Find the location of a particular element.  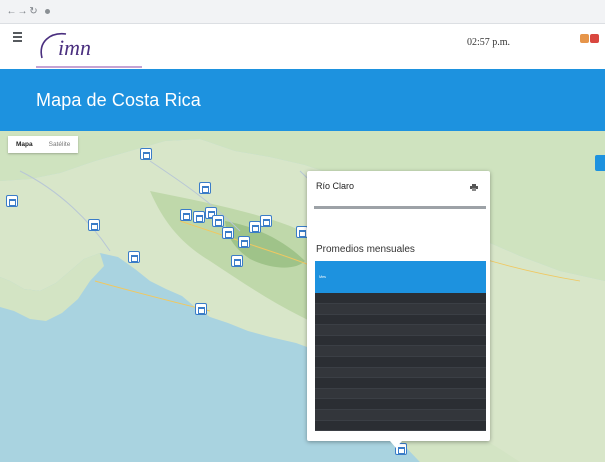

column-header-group is located at coordinates (363, 272).